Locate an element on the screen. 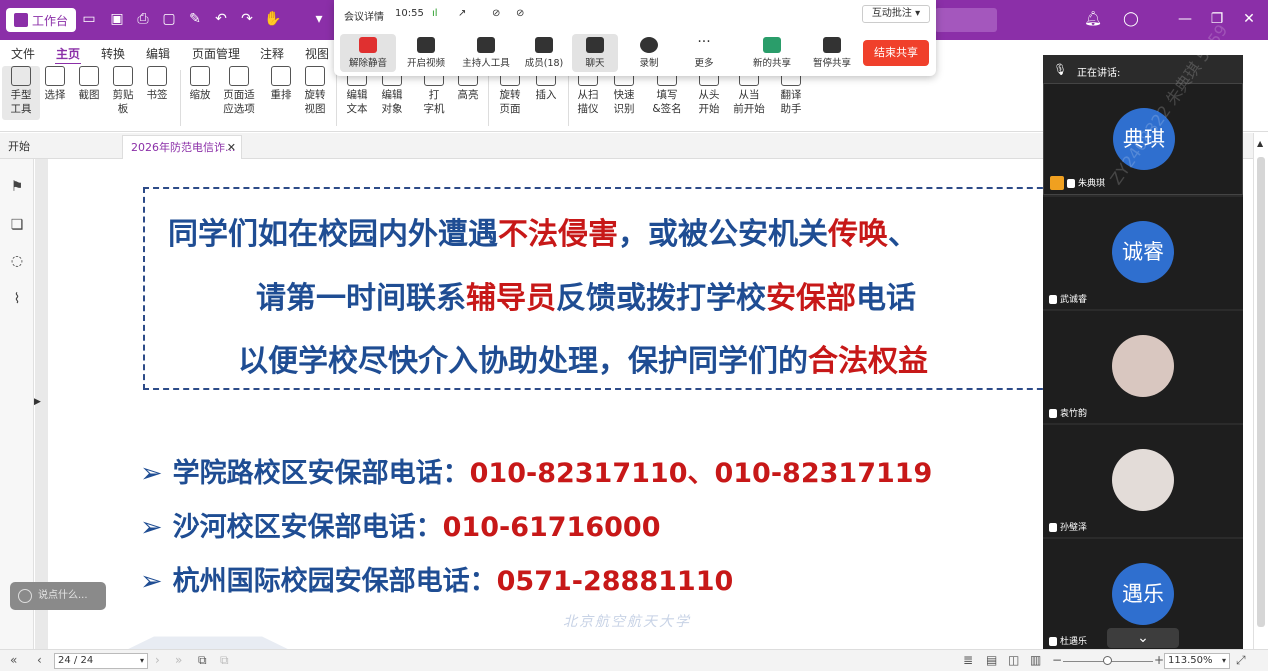  page-number-field: 24 / 24 ▾ is located at coordinates (101, 661).